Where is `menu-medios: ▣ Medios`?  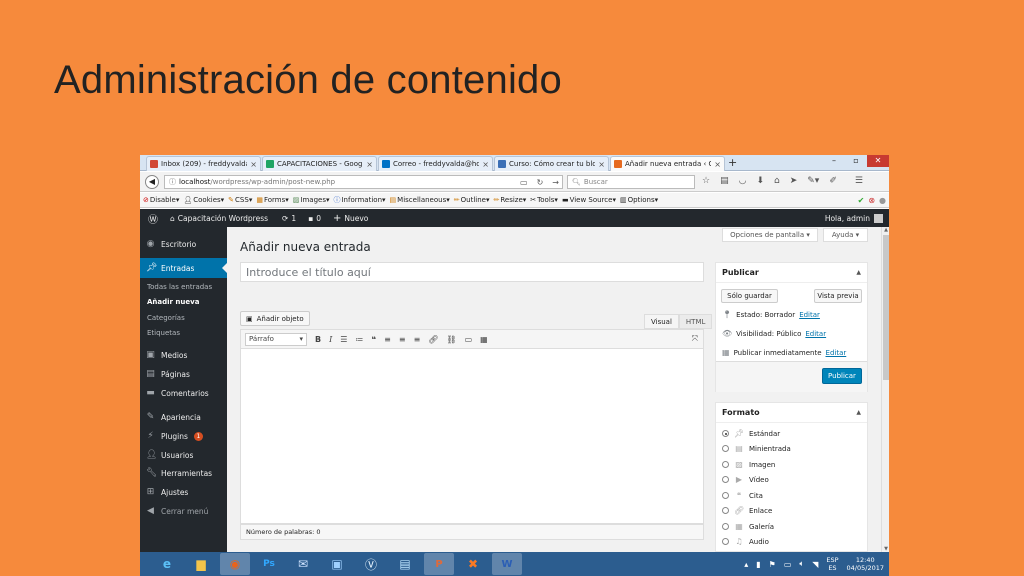 menu-medios: ▣ Medios is located at coordinates (183, 355).